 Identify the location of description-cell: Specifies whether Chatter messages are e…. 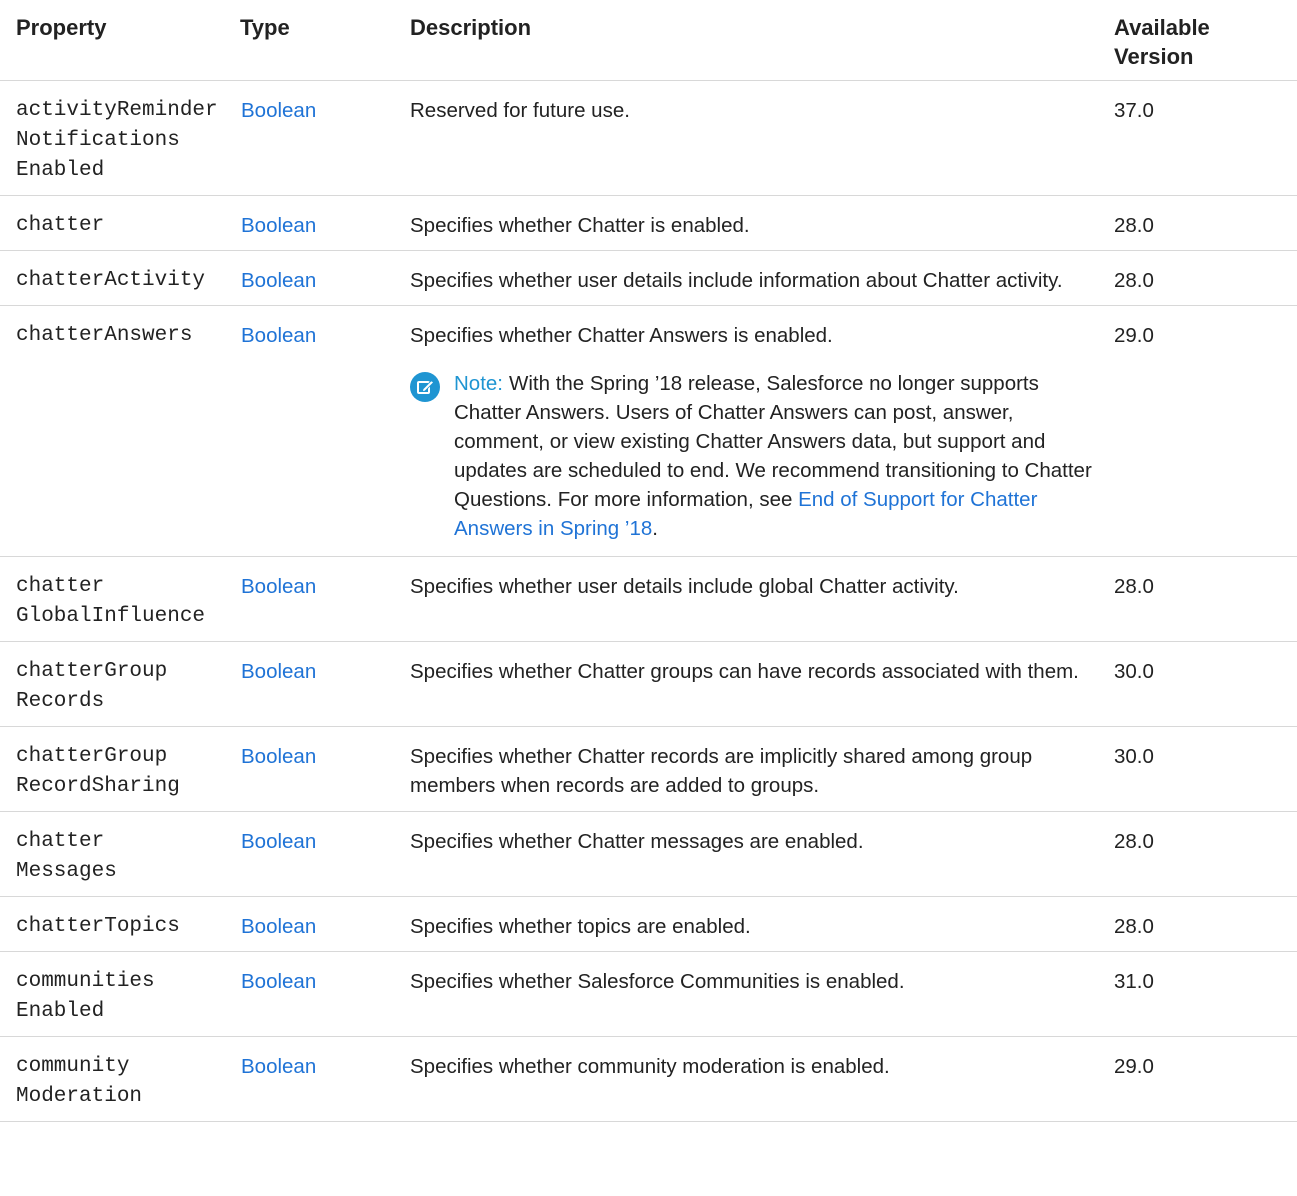
(755, 854).